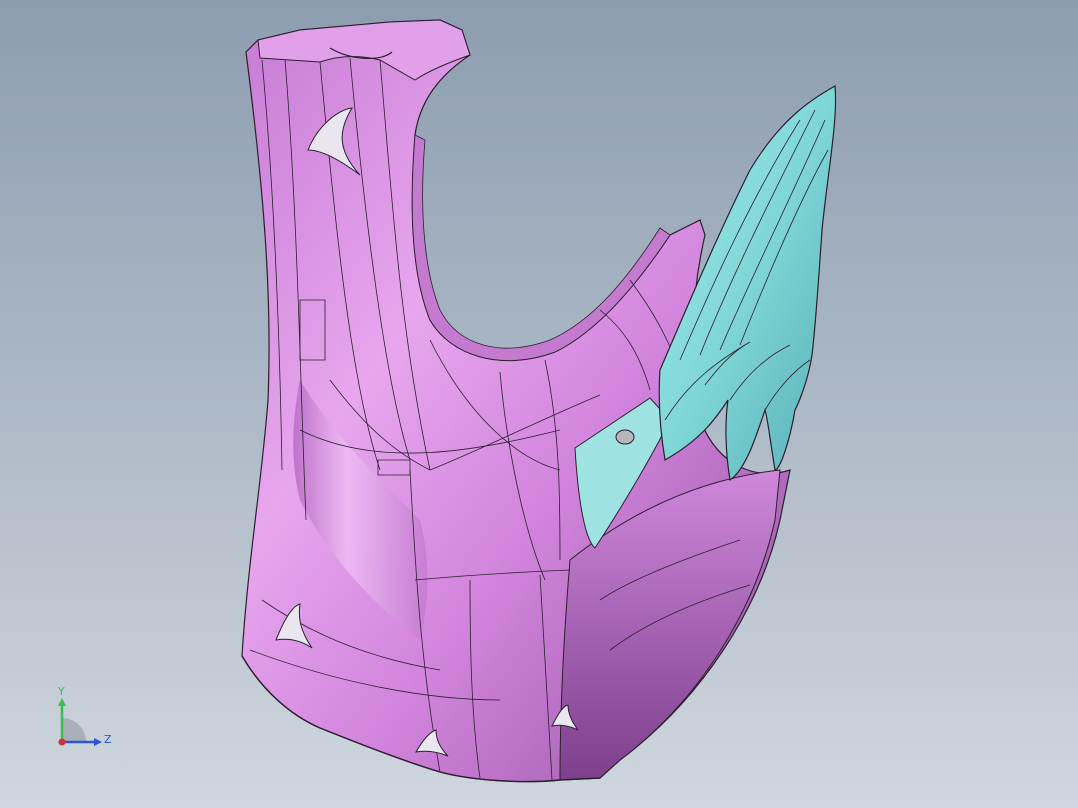 Image resolution: width=1078 pixels, height=808 pixels. What do you see at coordinates (108, 739) in the screenshot?
I see `z-axis-label: Z` at bounding box center [108, 739].